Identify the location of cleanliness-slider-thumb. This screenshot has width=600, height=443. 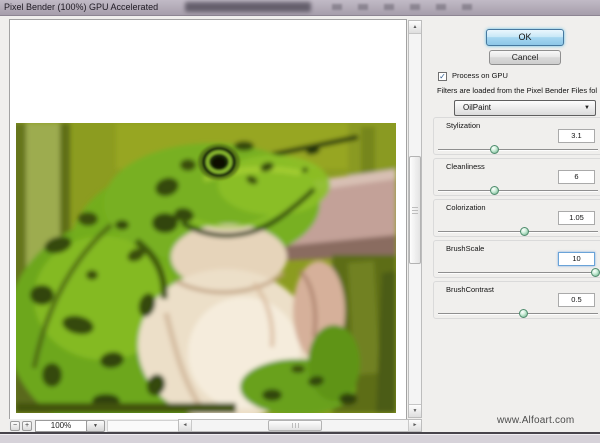
(494, 190).